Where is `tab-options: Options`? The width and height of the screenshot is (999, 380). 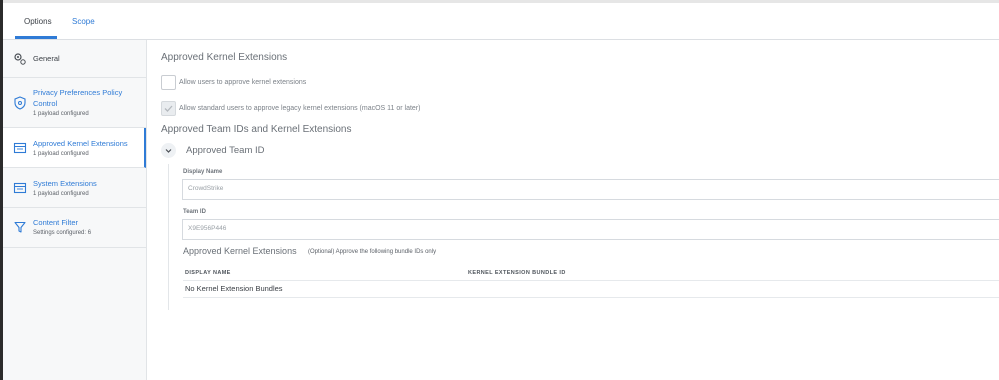 tab-options: Options is located at coordinates (38, 22).